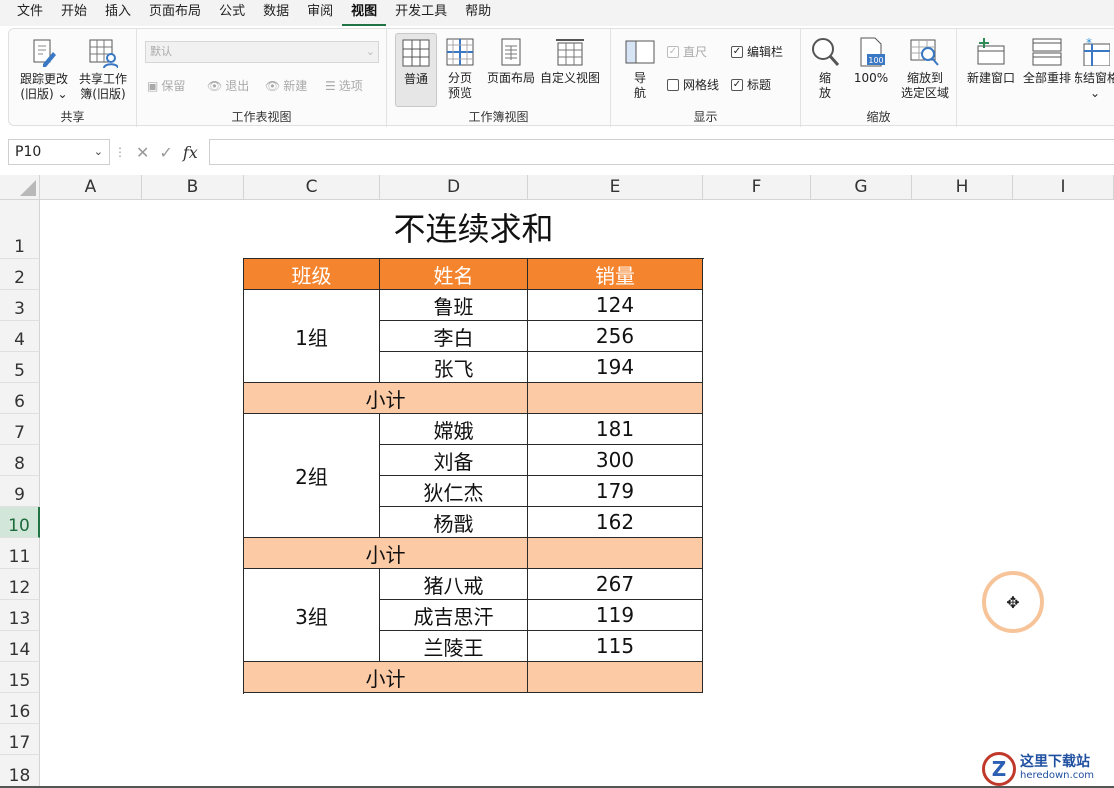  Describe the element at coordinates (118, 13) in the screenshot. I see `menu-item-2: 插入` at that location.